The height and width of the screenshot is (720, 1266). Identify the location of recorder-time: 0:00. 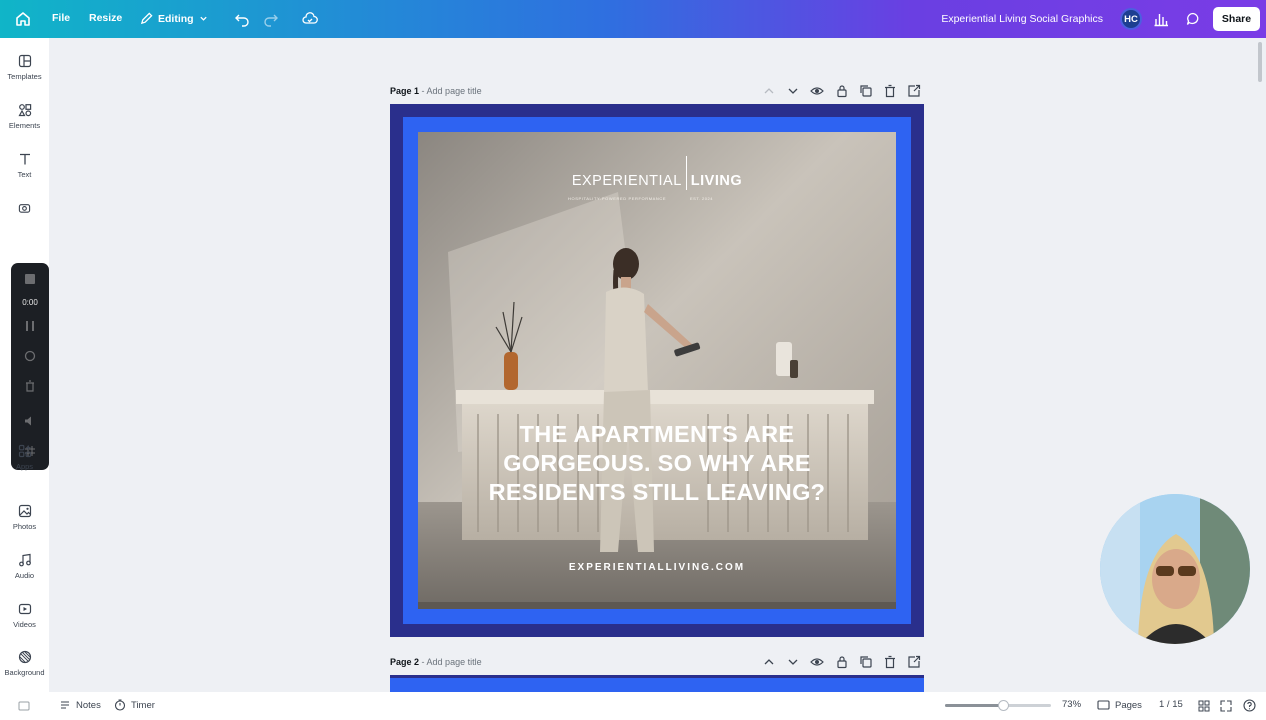
(30, 302).